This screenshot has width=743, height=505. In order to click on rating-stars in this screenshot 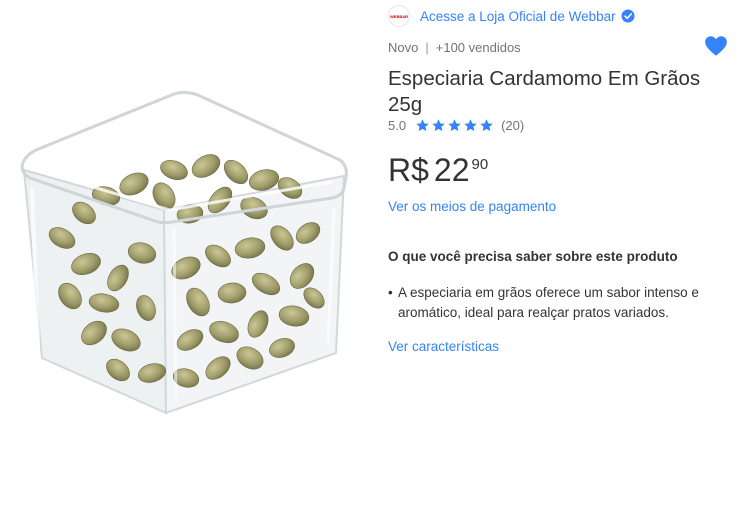, I will do `click(454, 125)`.